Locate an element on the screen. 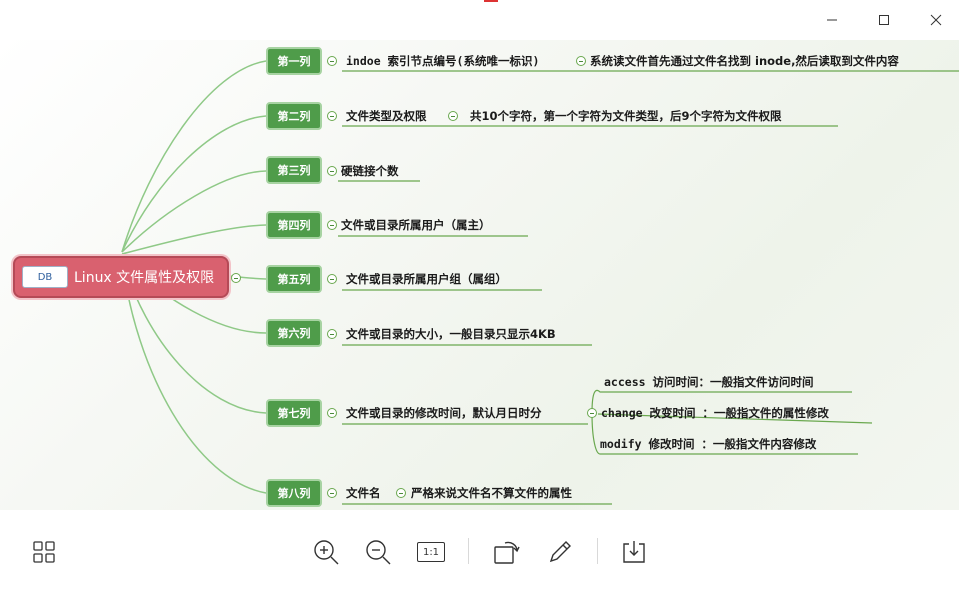 The height and width of the screenshot is (608, 959). root-collapse-icon is located at coordinates (236, 278).